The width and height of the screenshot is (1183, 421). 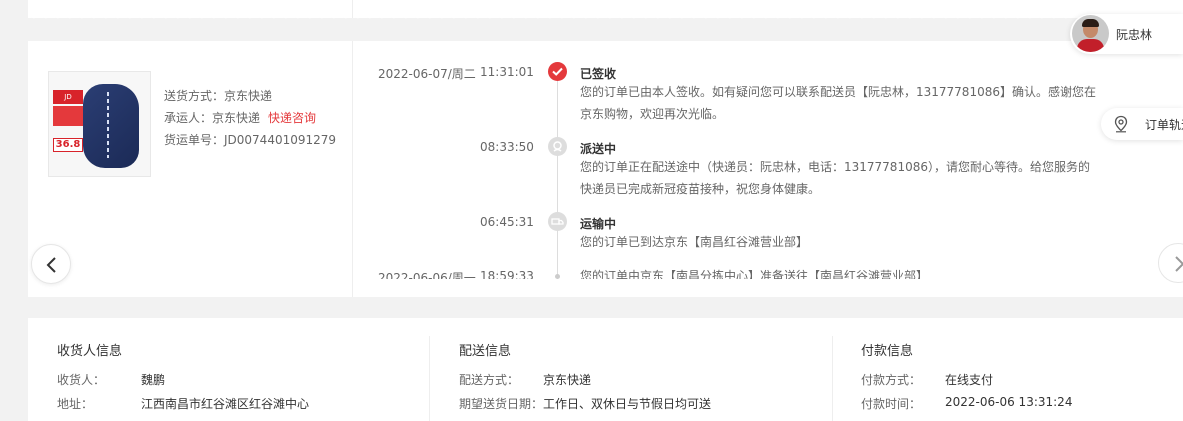 I want to click on product-thumbnail: JD 36.8, so click(x=99, y=124).